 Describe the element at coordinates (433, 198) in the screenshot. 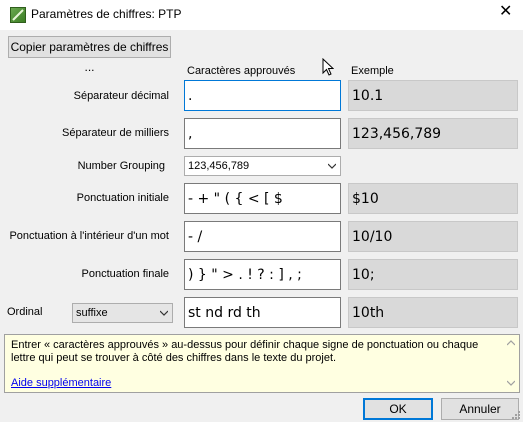

I see `initial-punctuation-example: $10` at that location.